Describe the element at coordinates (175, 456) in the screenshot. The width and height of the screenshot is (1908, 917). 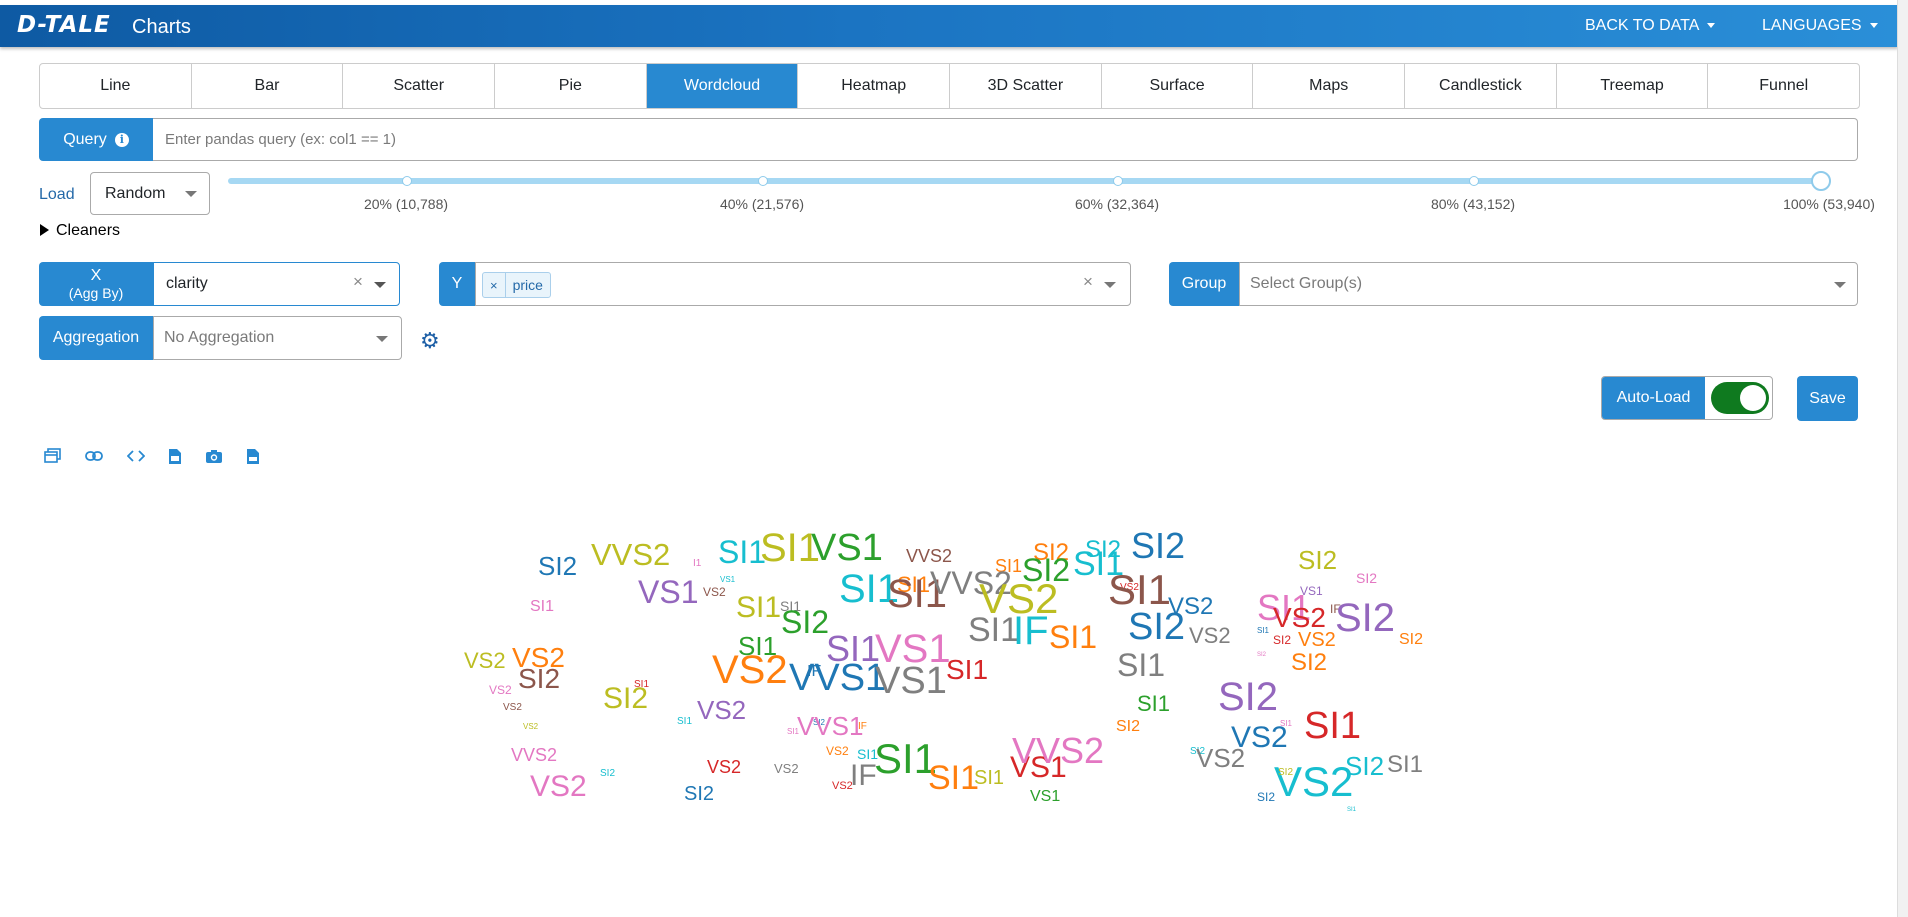
I see `export-icon` at that location.